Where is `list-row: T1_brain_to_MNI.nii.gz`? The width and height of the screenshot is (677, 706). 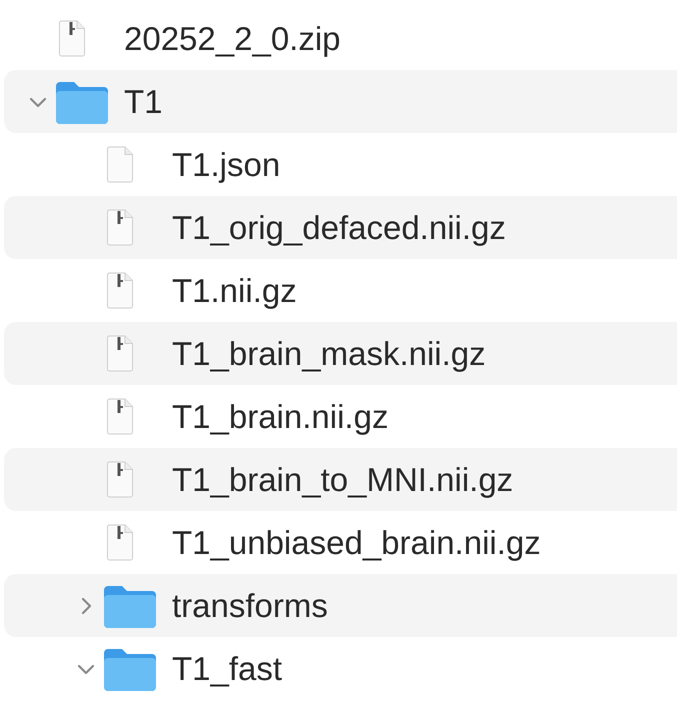
list-row: T1_brain_to_MNI.nii.gz is located at coordinates (340, 479).